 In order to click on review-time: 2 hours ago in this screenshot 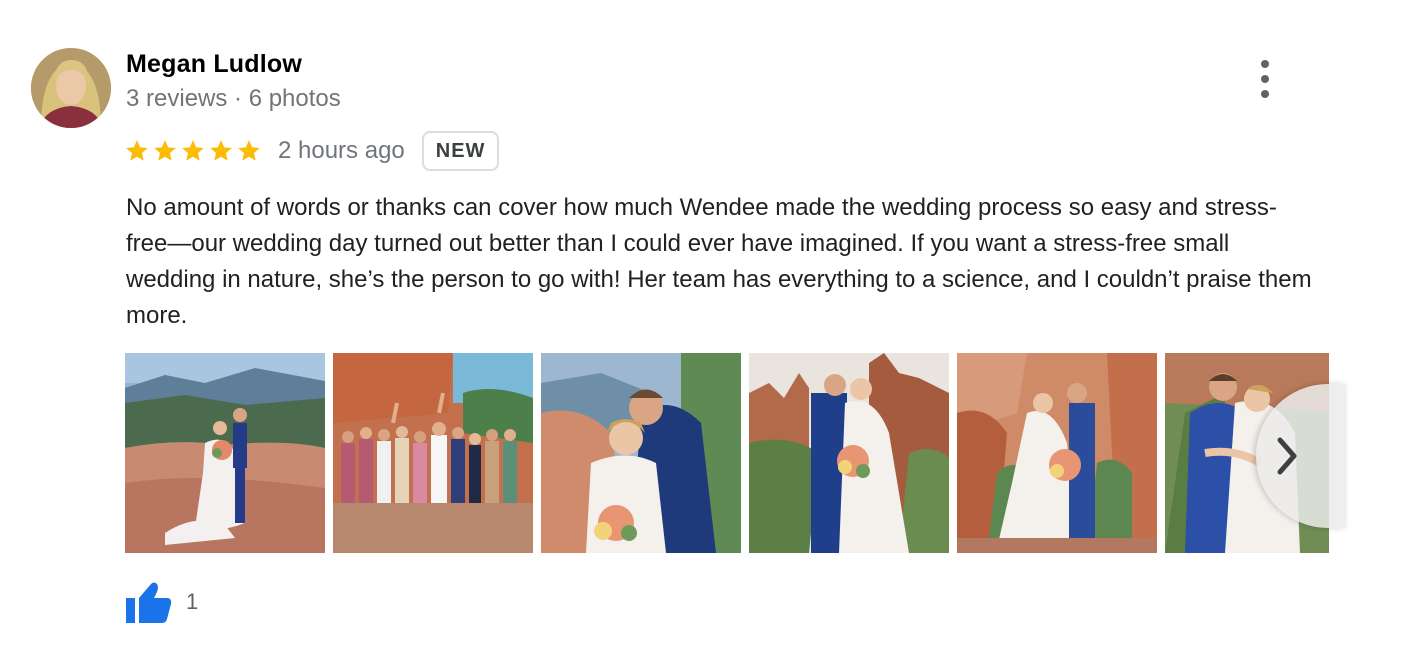, I will do `click(341, 150)`.